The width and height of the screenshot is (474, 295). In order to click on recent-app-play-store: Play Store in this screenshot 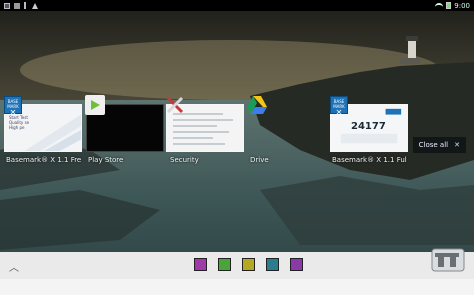, I will do `click(125, 134)`.